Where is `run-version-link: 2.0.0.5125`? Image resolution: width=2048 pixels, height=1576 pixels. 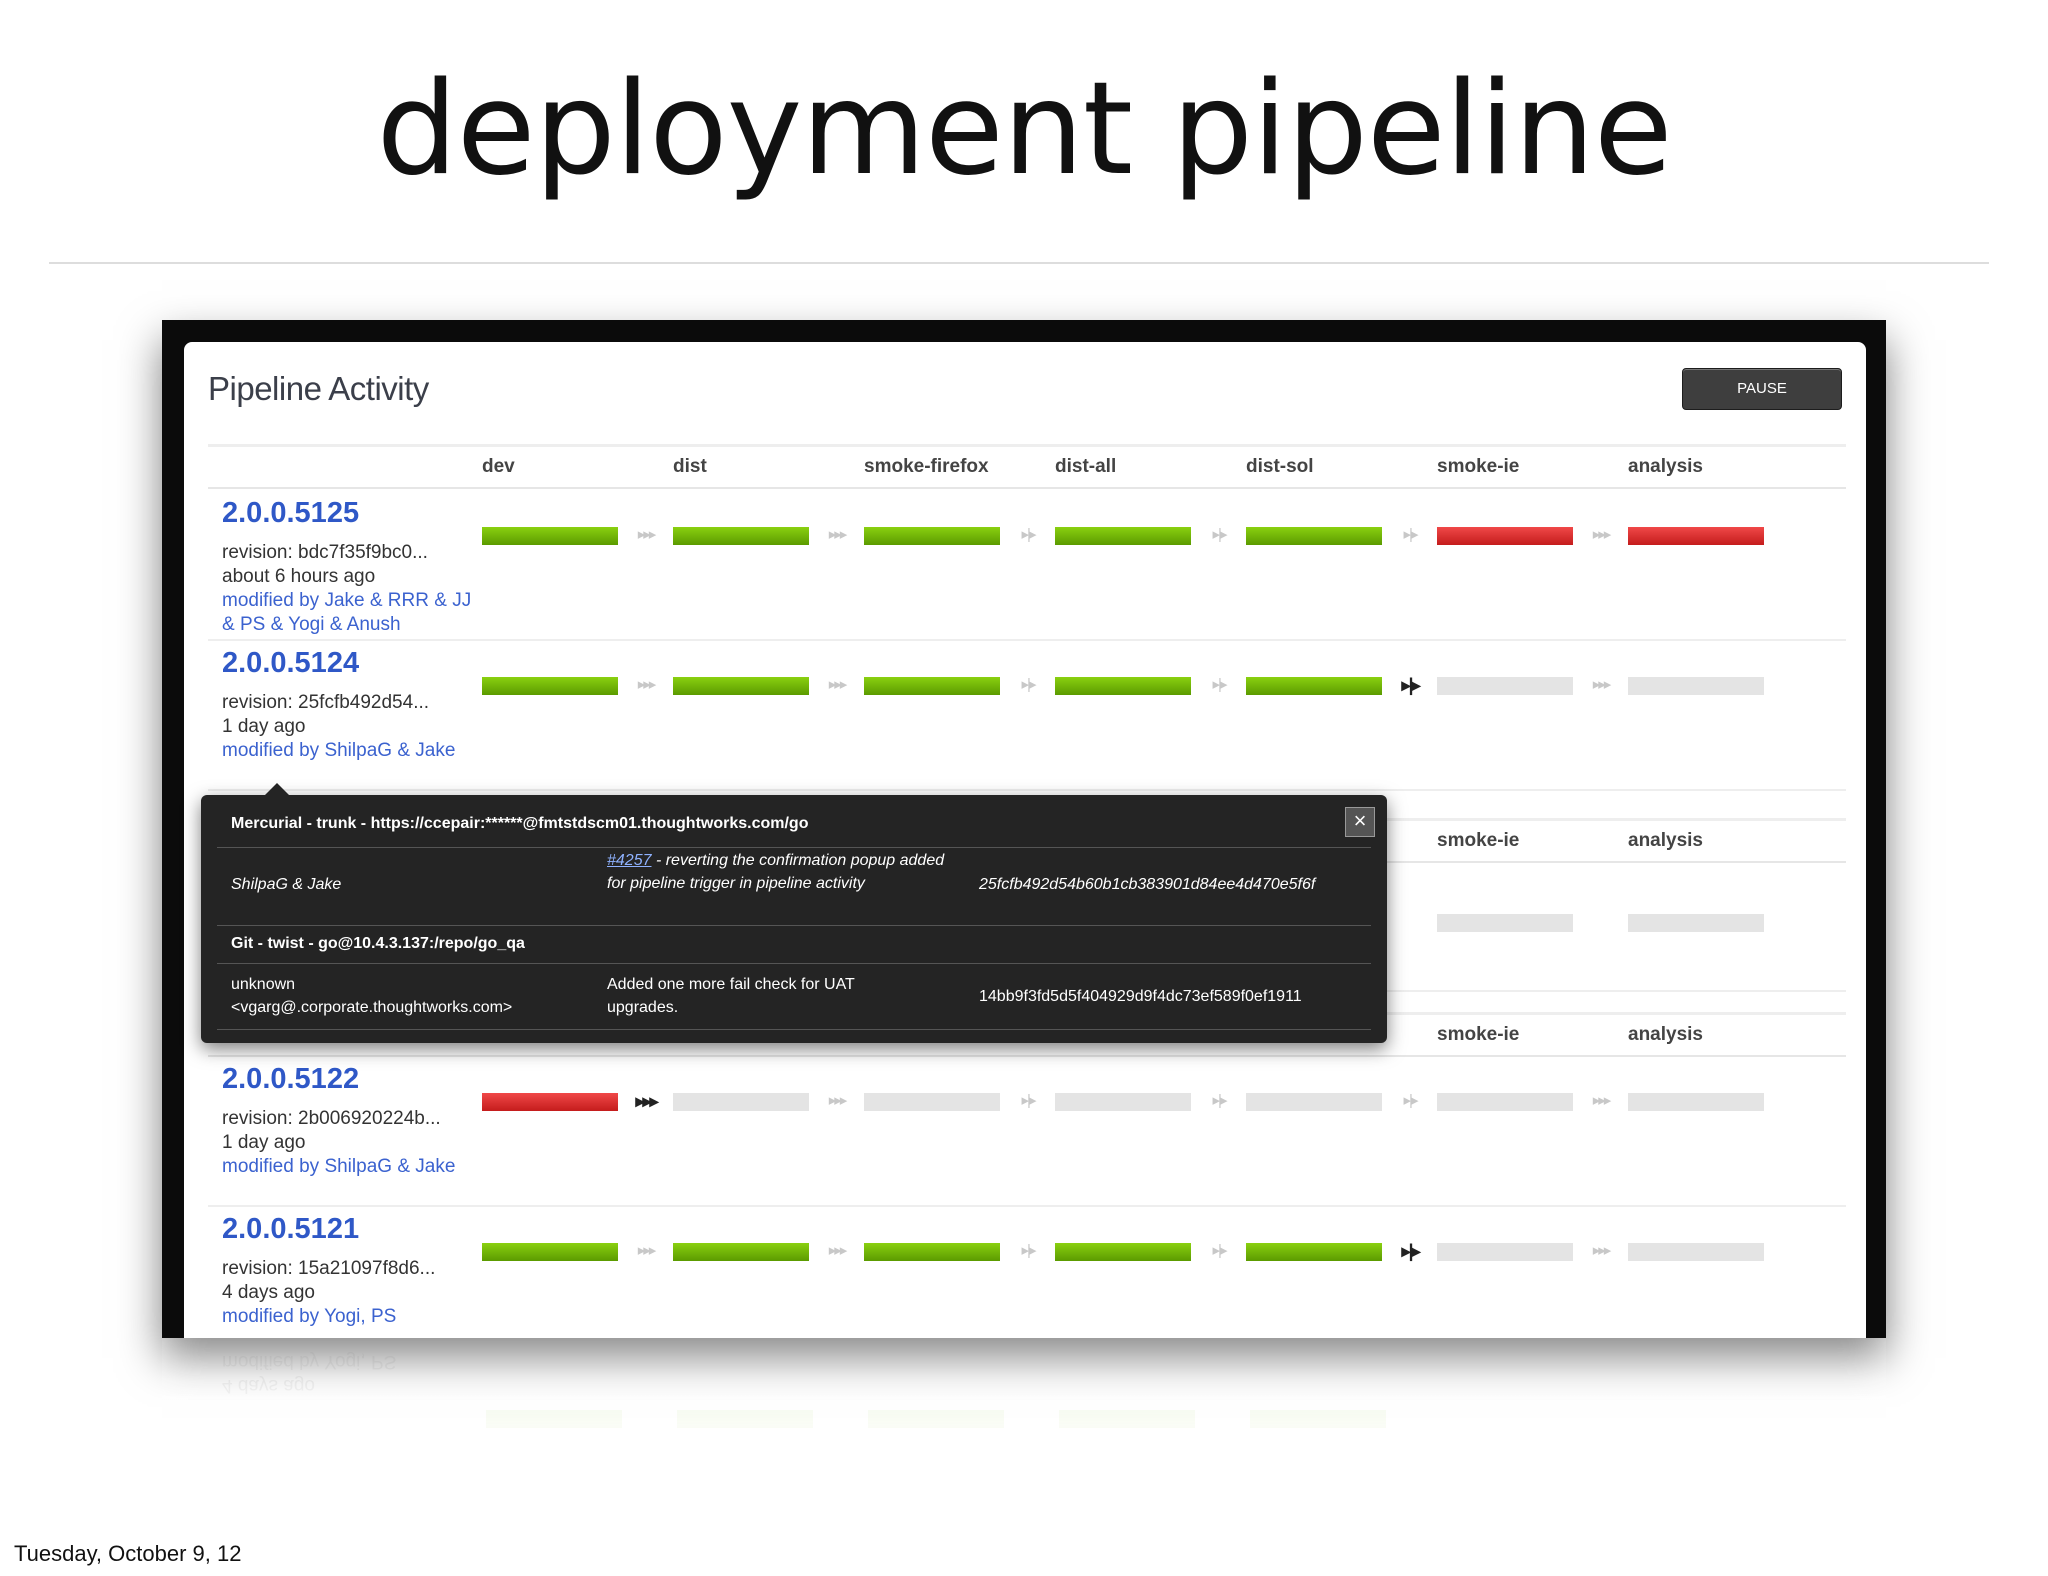
run-version-link: 2.0.0.5125 is located at coordinates (290, 513).